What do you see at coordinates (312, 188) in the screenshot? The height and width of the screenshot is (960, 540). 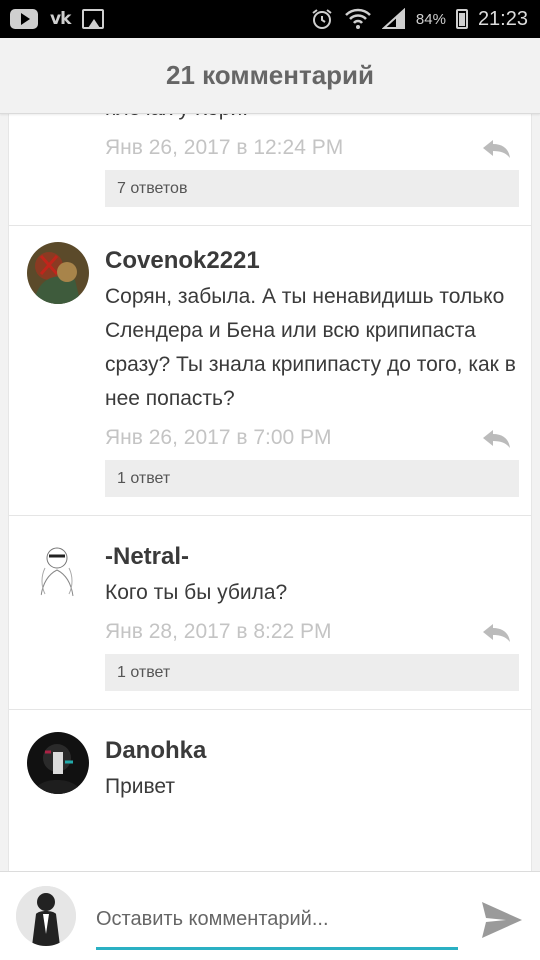 I see `replies-button: 7 ответов` at bounding box center [312, 188].